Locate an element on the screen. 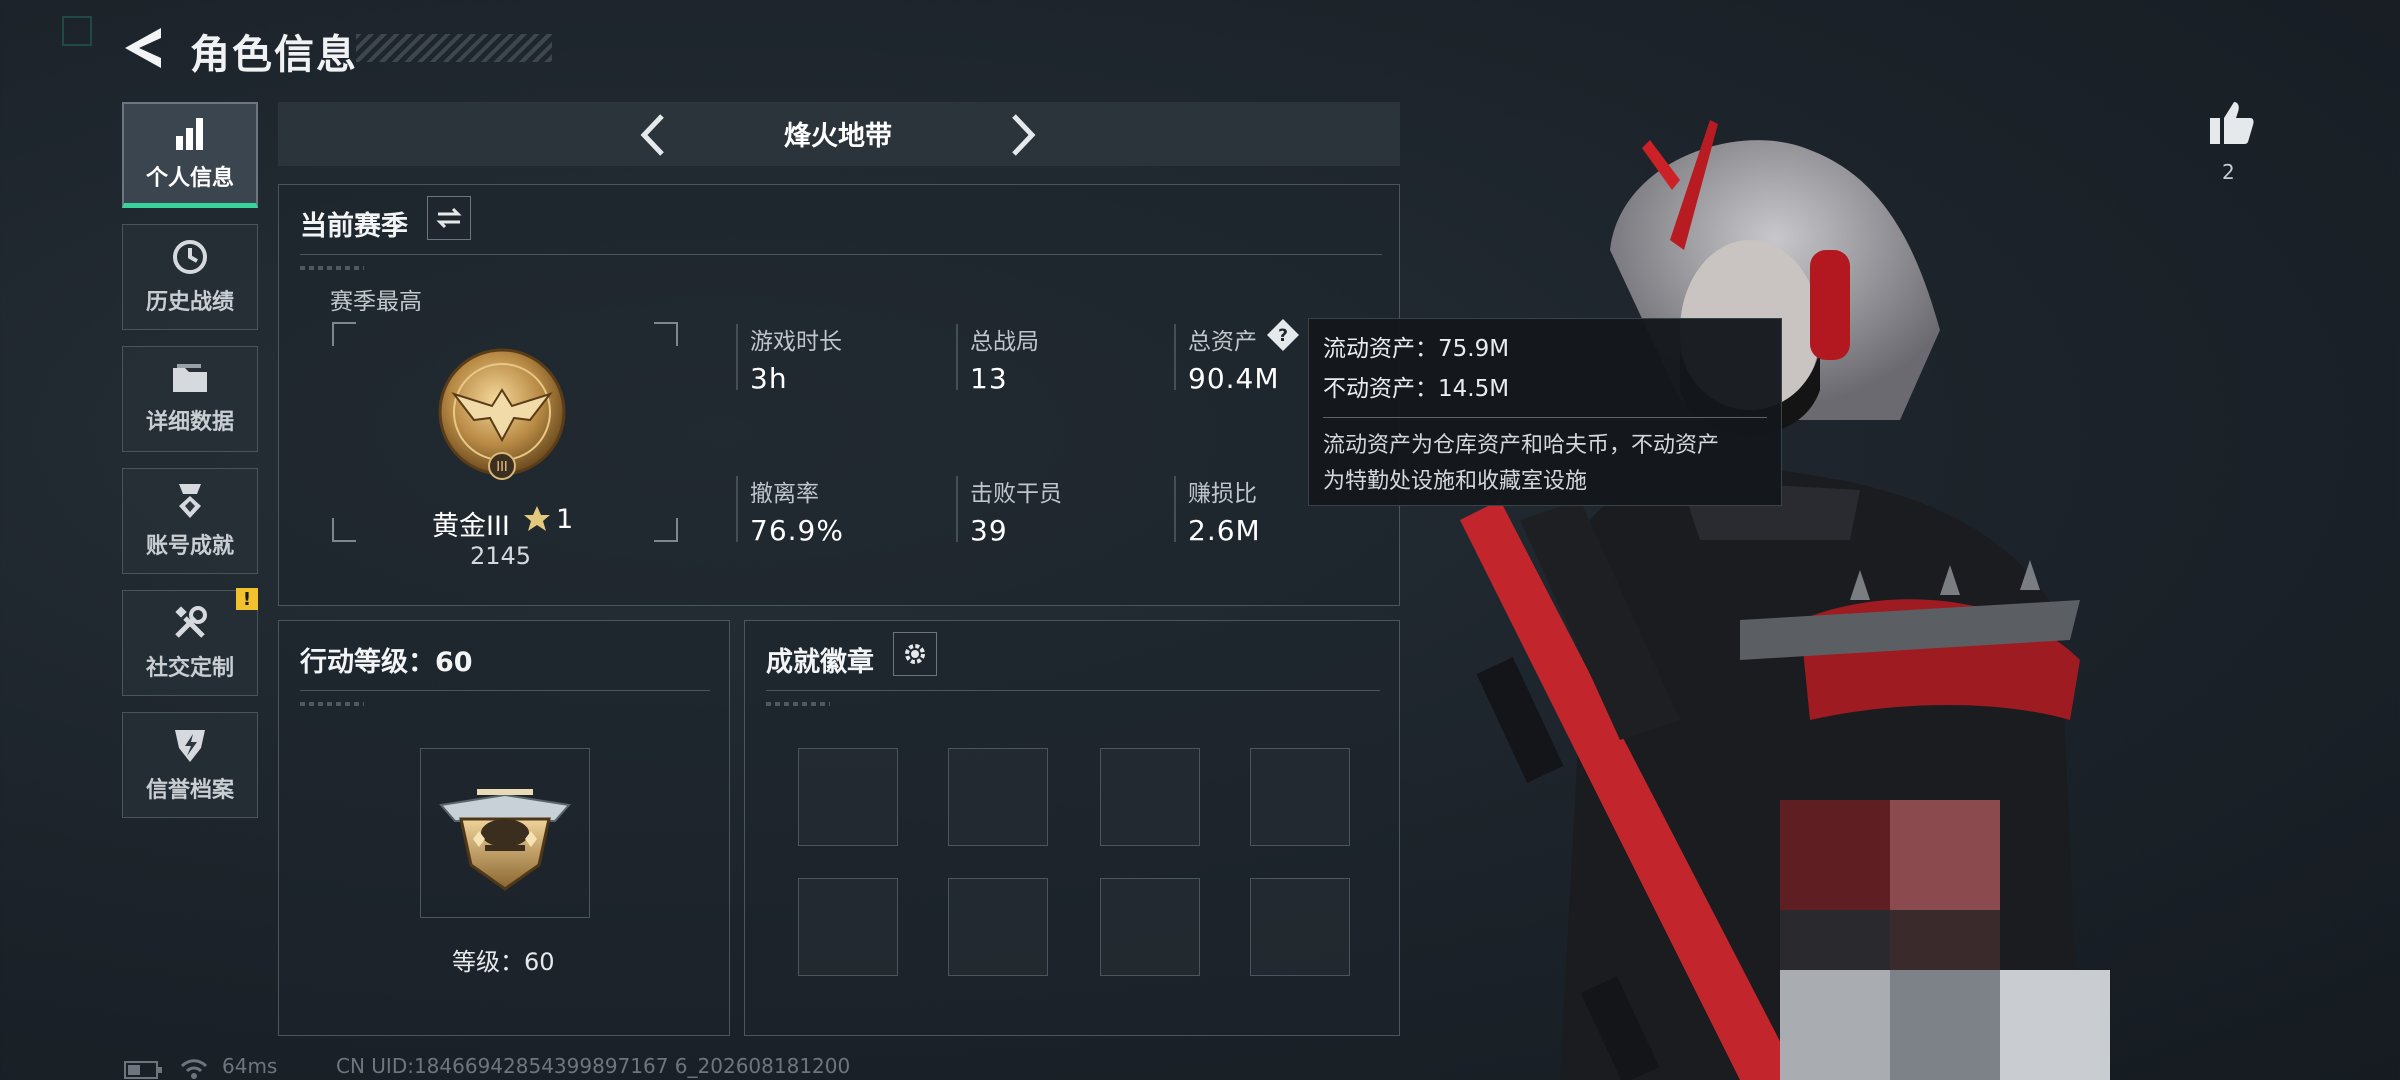 This screenshot has width=2400, height=1080. medal-icon is located at coordinates (190, 501).